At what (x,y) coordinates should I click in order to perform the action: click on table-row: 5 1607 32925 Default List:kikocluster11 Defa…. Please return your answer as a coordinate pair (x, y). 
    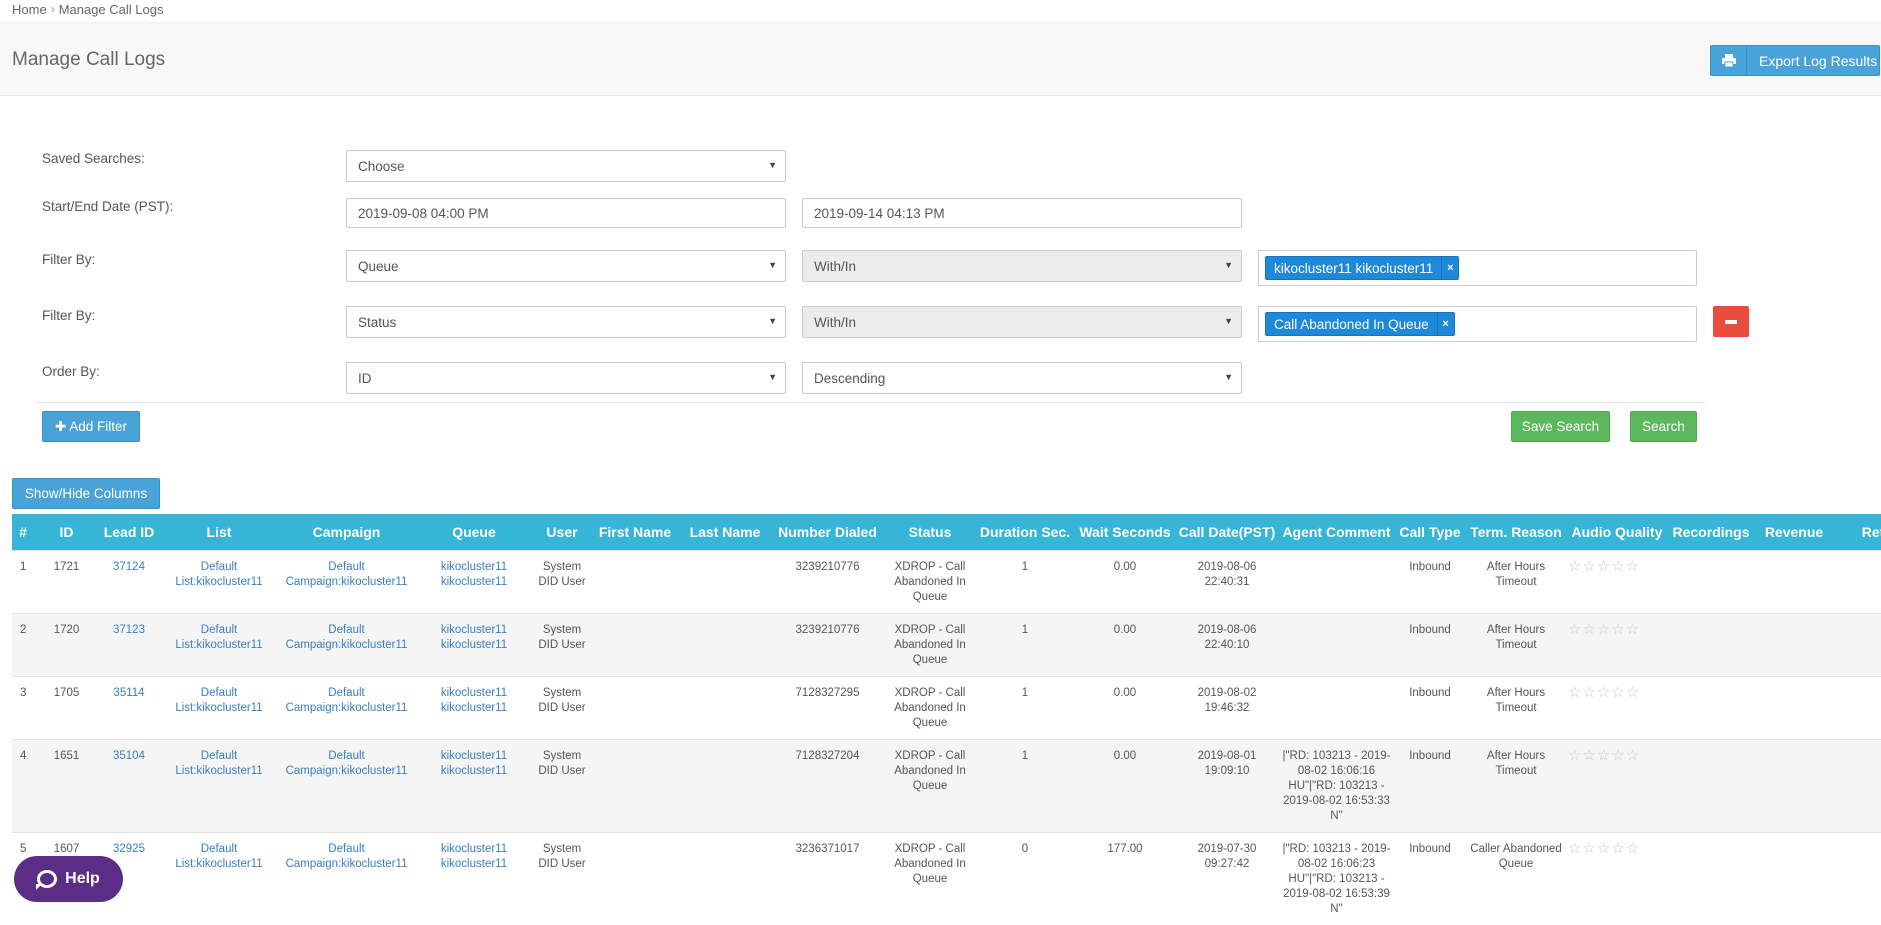
    Looking at the image, I should click on (946, 878).